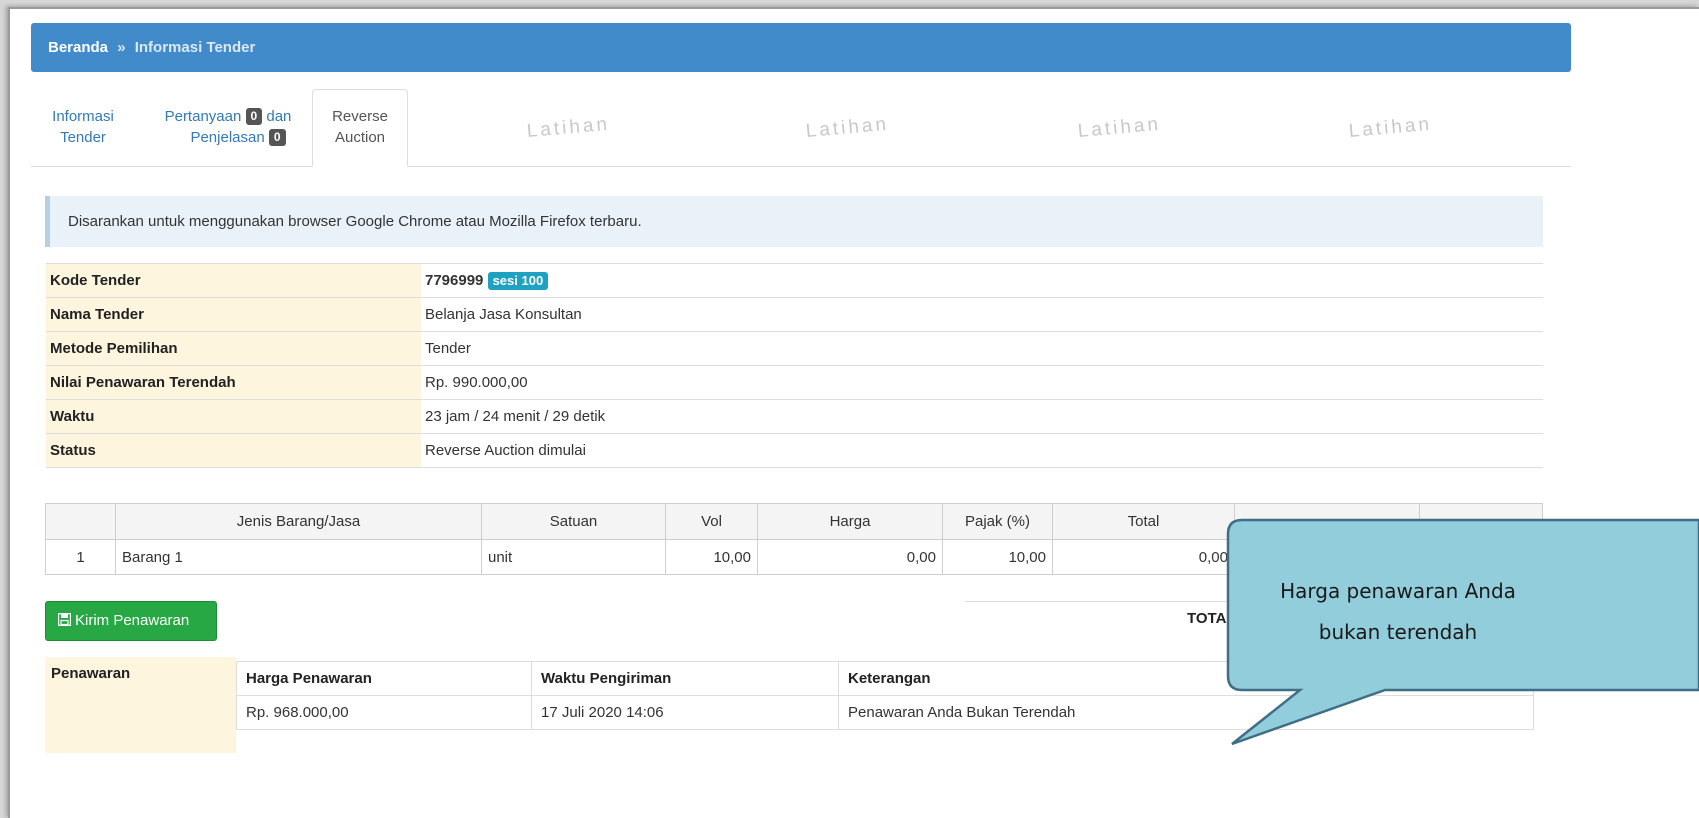  What do you see at coordinates (850, 557) in the screenshot?
I see `harga-input-cell: 0,00` at bounding box center [850, 557].